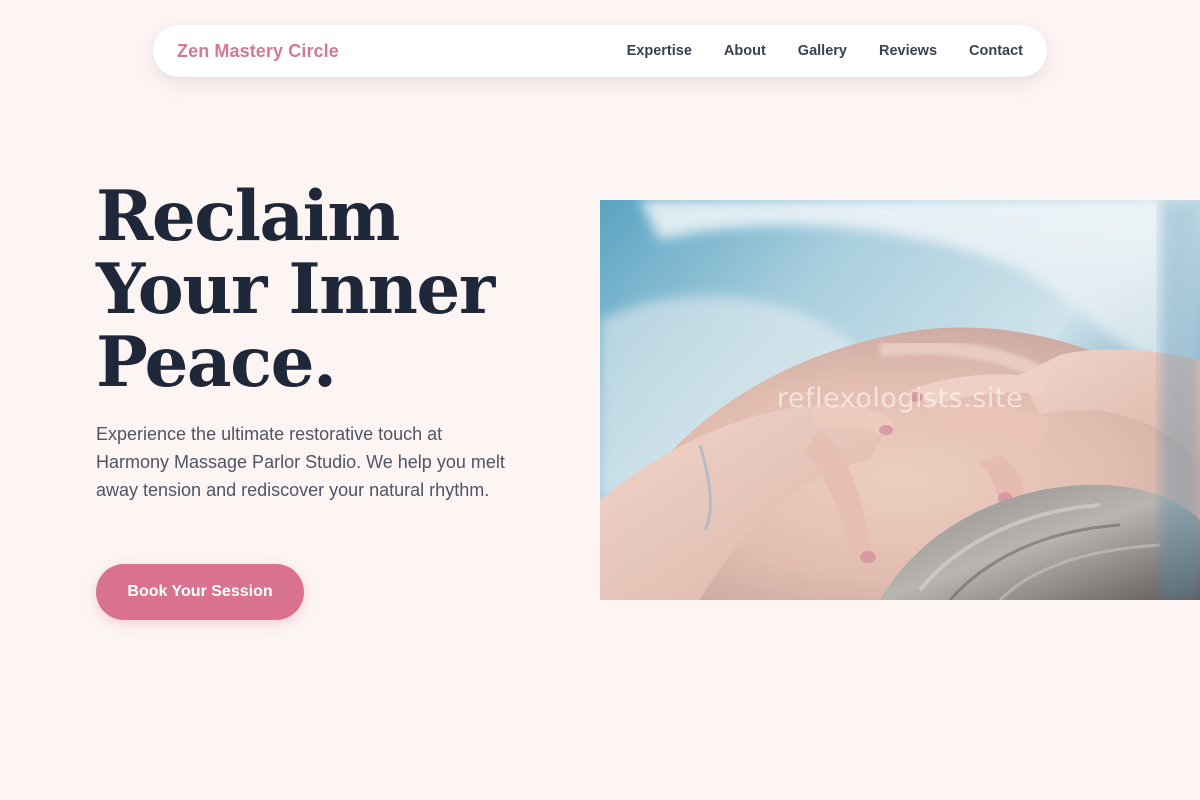 Image resolution: width=1200 pixels, height=800 pixels. Describe the element at coordinates (200, 592) in the screenshot. I see `book-session-button: Book Your Session` at that location.